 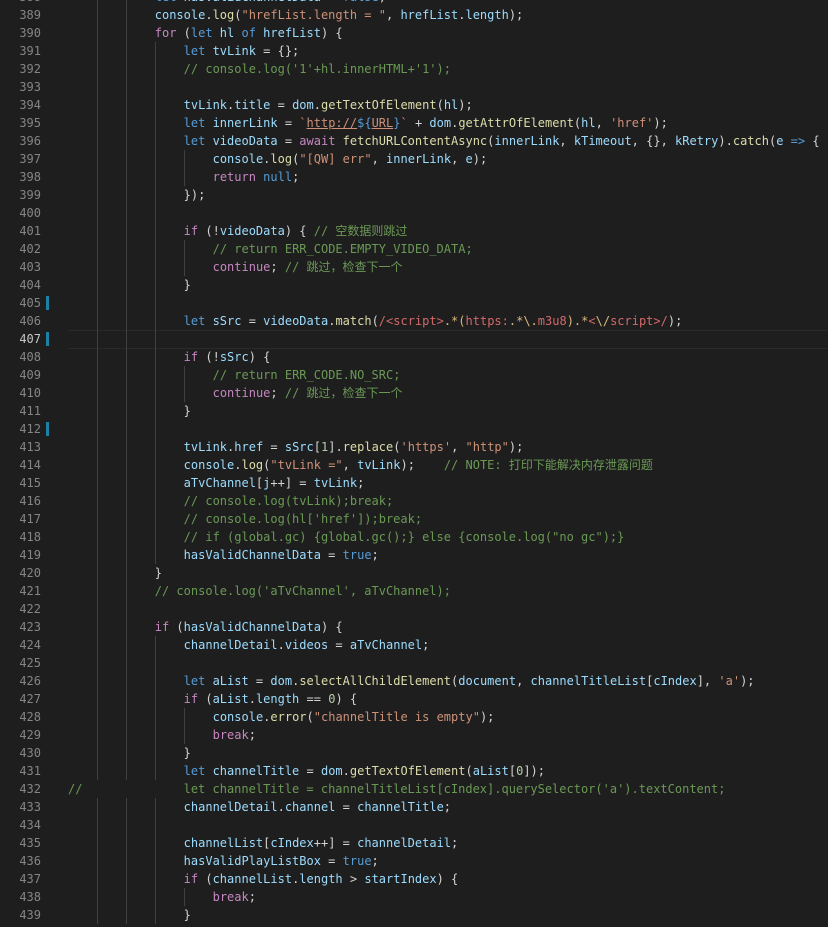 What do you see at coordinates (306, 465) in the screenshot?
I see `code-token: "tvLink ="` at bounding box center [306, 465].